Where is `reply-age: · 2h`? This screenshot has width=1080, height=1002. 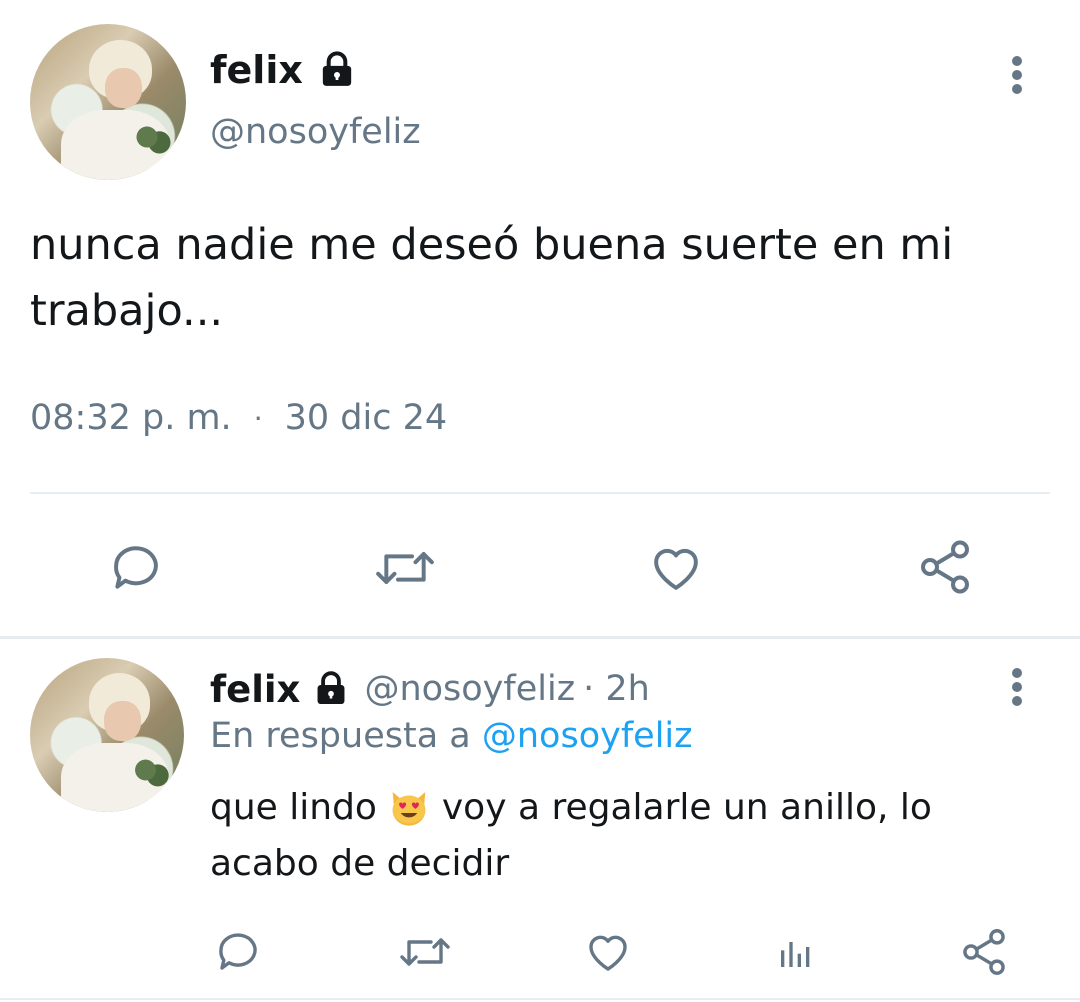
reply-age: · 2h is located at coordinates (616, 689).